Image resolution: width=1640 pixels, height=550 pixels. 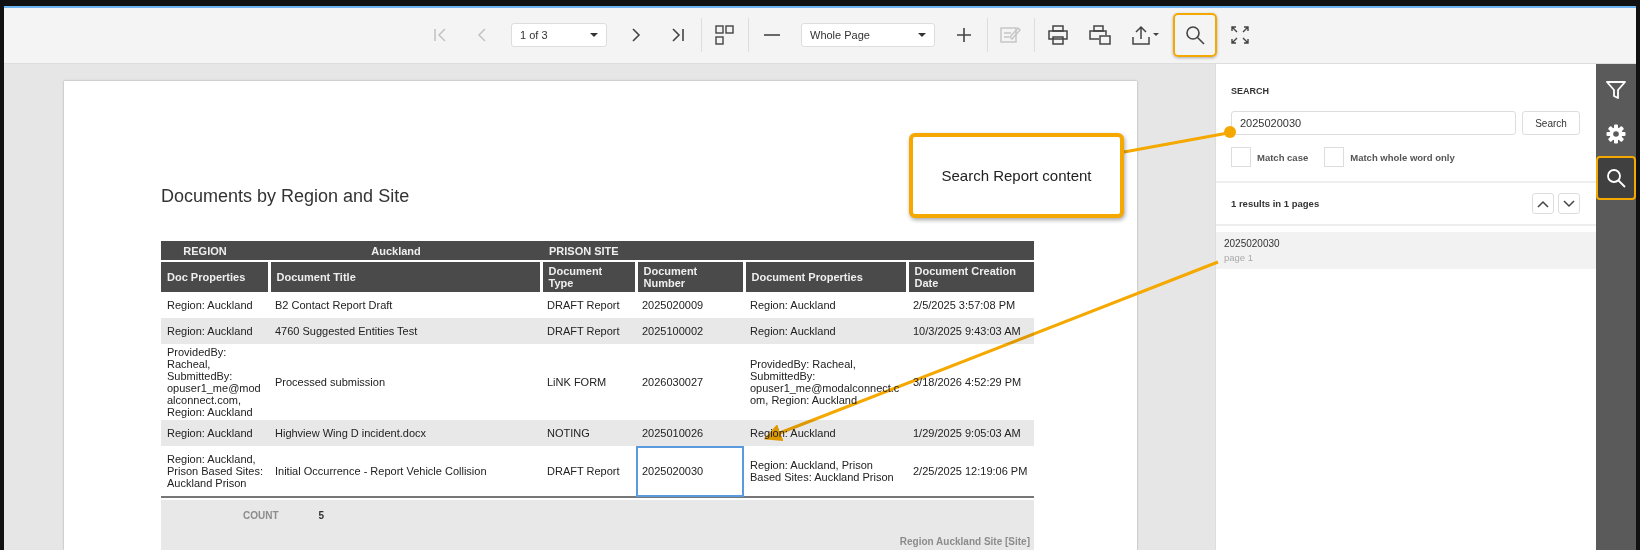 I want to click on column-header: Document Number, so click(x=690, y=276).